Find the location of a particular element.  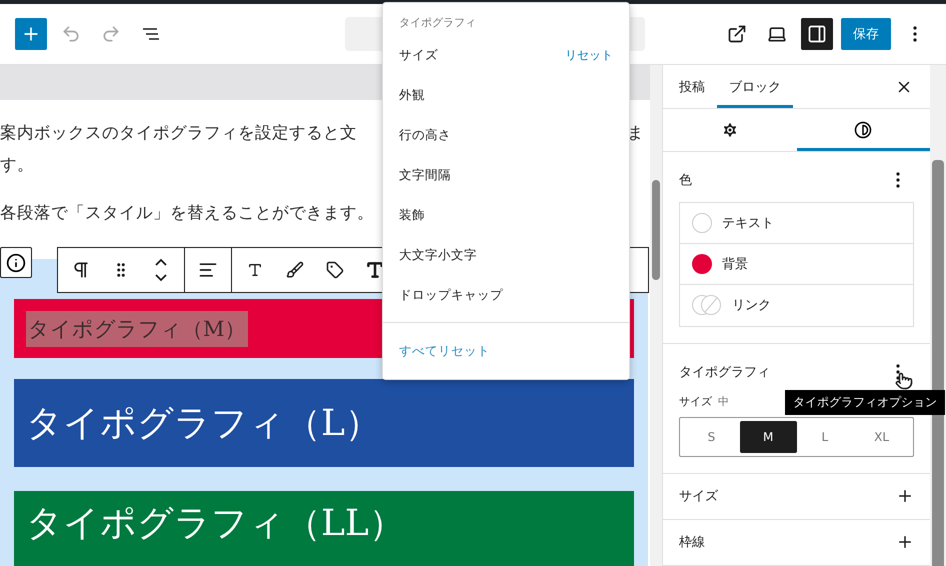

scrollbar is located at coordinates (656, 315).